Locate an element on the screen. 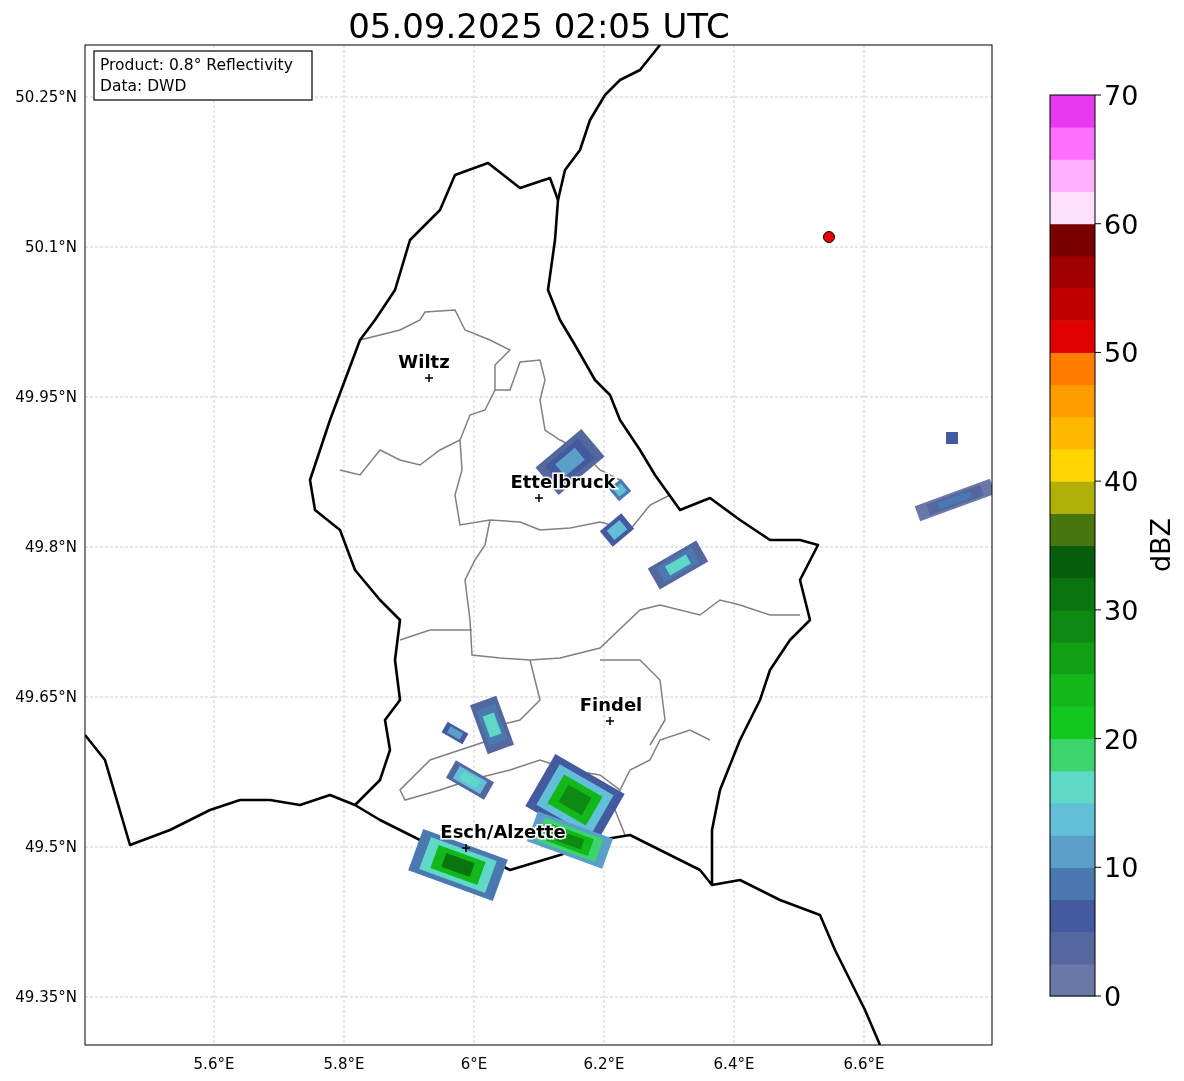  colorbar-tick-label: 50 is located at coordinates (1121, 353).